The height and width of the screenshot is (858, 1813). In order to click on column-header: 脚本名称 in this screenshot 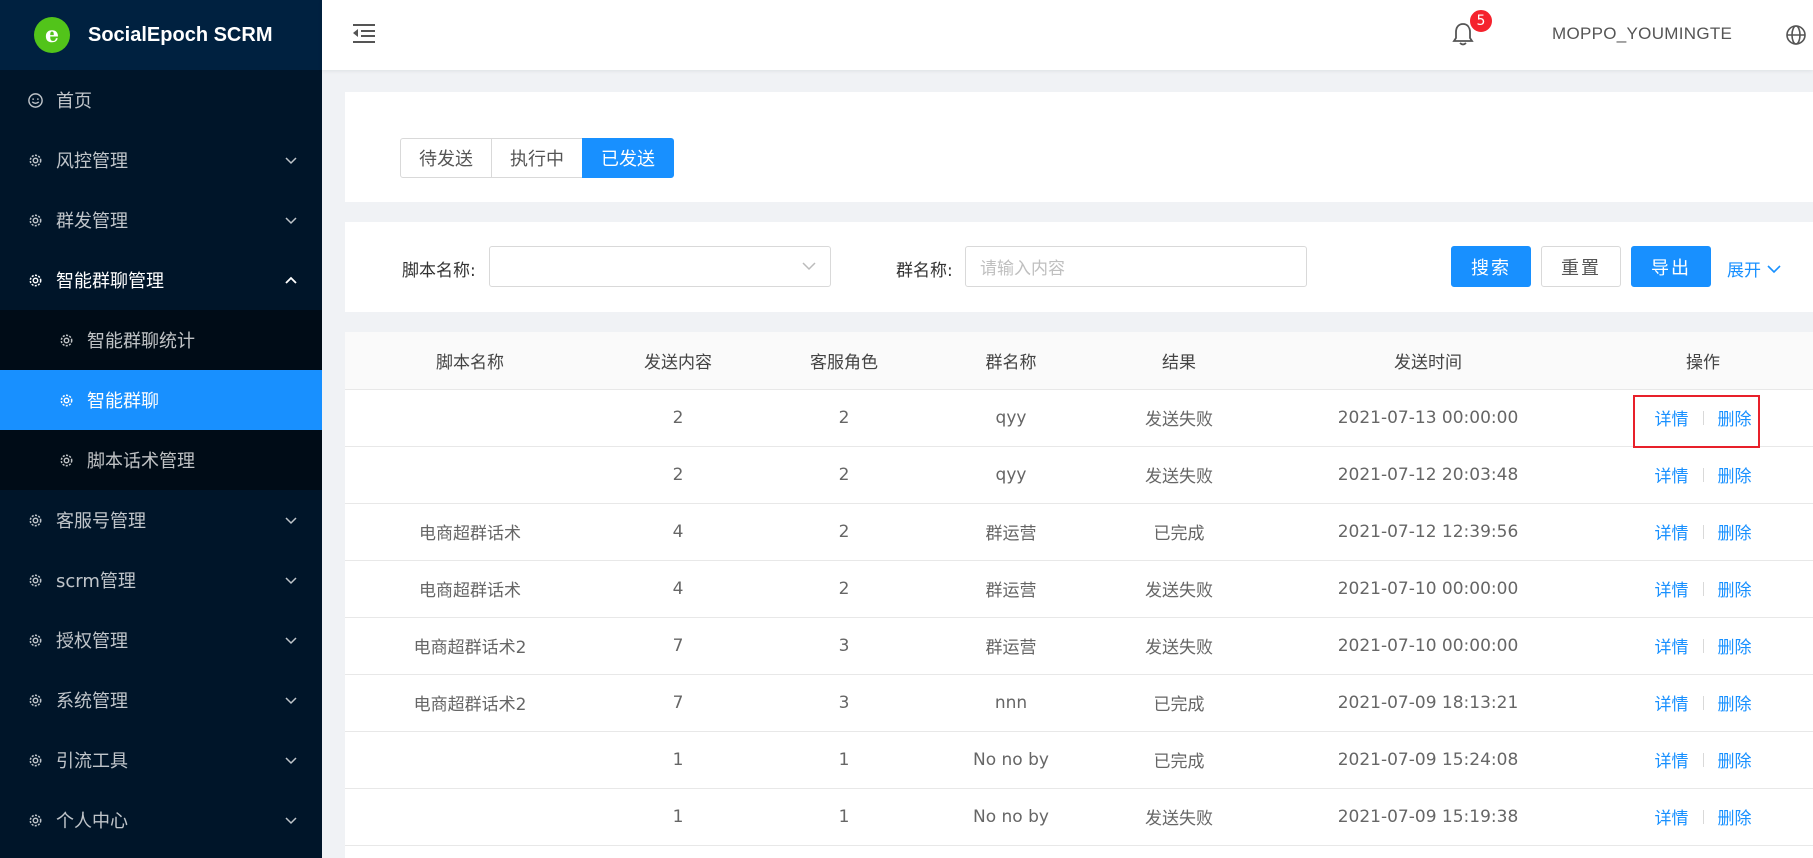, I will do `click(470, 361)`.